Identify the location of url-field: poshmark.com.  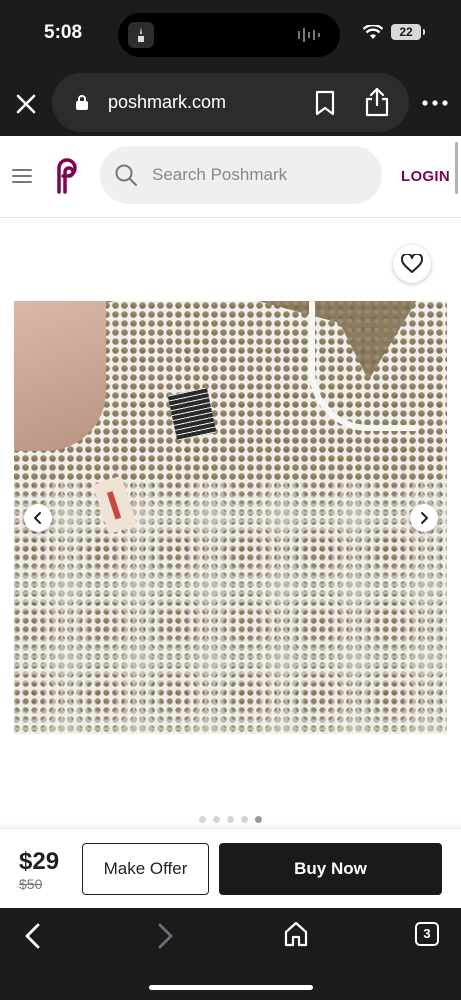
(230, 102).